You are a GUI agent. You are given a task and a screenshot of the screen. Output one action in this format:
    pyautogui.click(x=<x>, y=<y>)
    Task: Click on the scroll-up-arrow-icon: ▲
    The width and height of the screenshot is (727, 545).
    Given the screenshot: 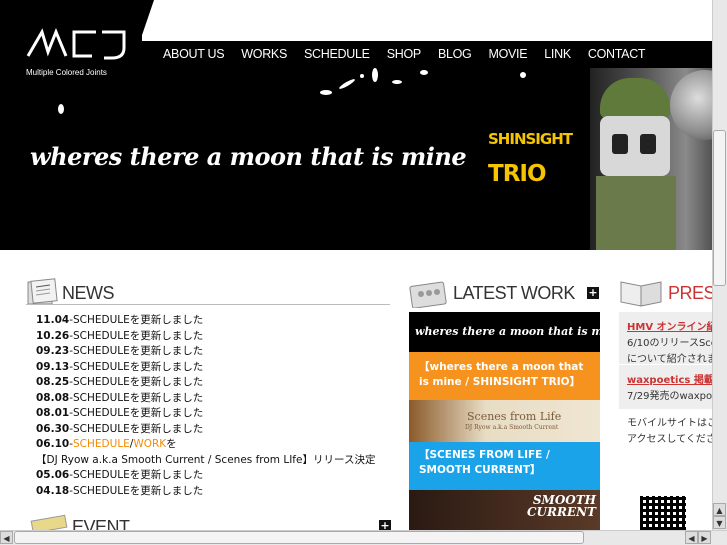 What is the action you would take?
    pyautogui.click(x=719, y=509)
    